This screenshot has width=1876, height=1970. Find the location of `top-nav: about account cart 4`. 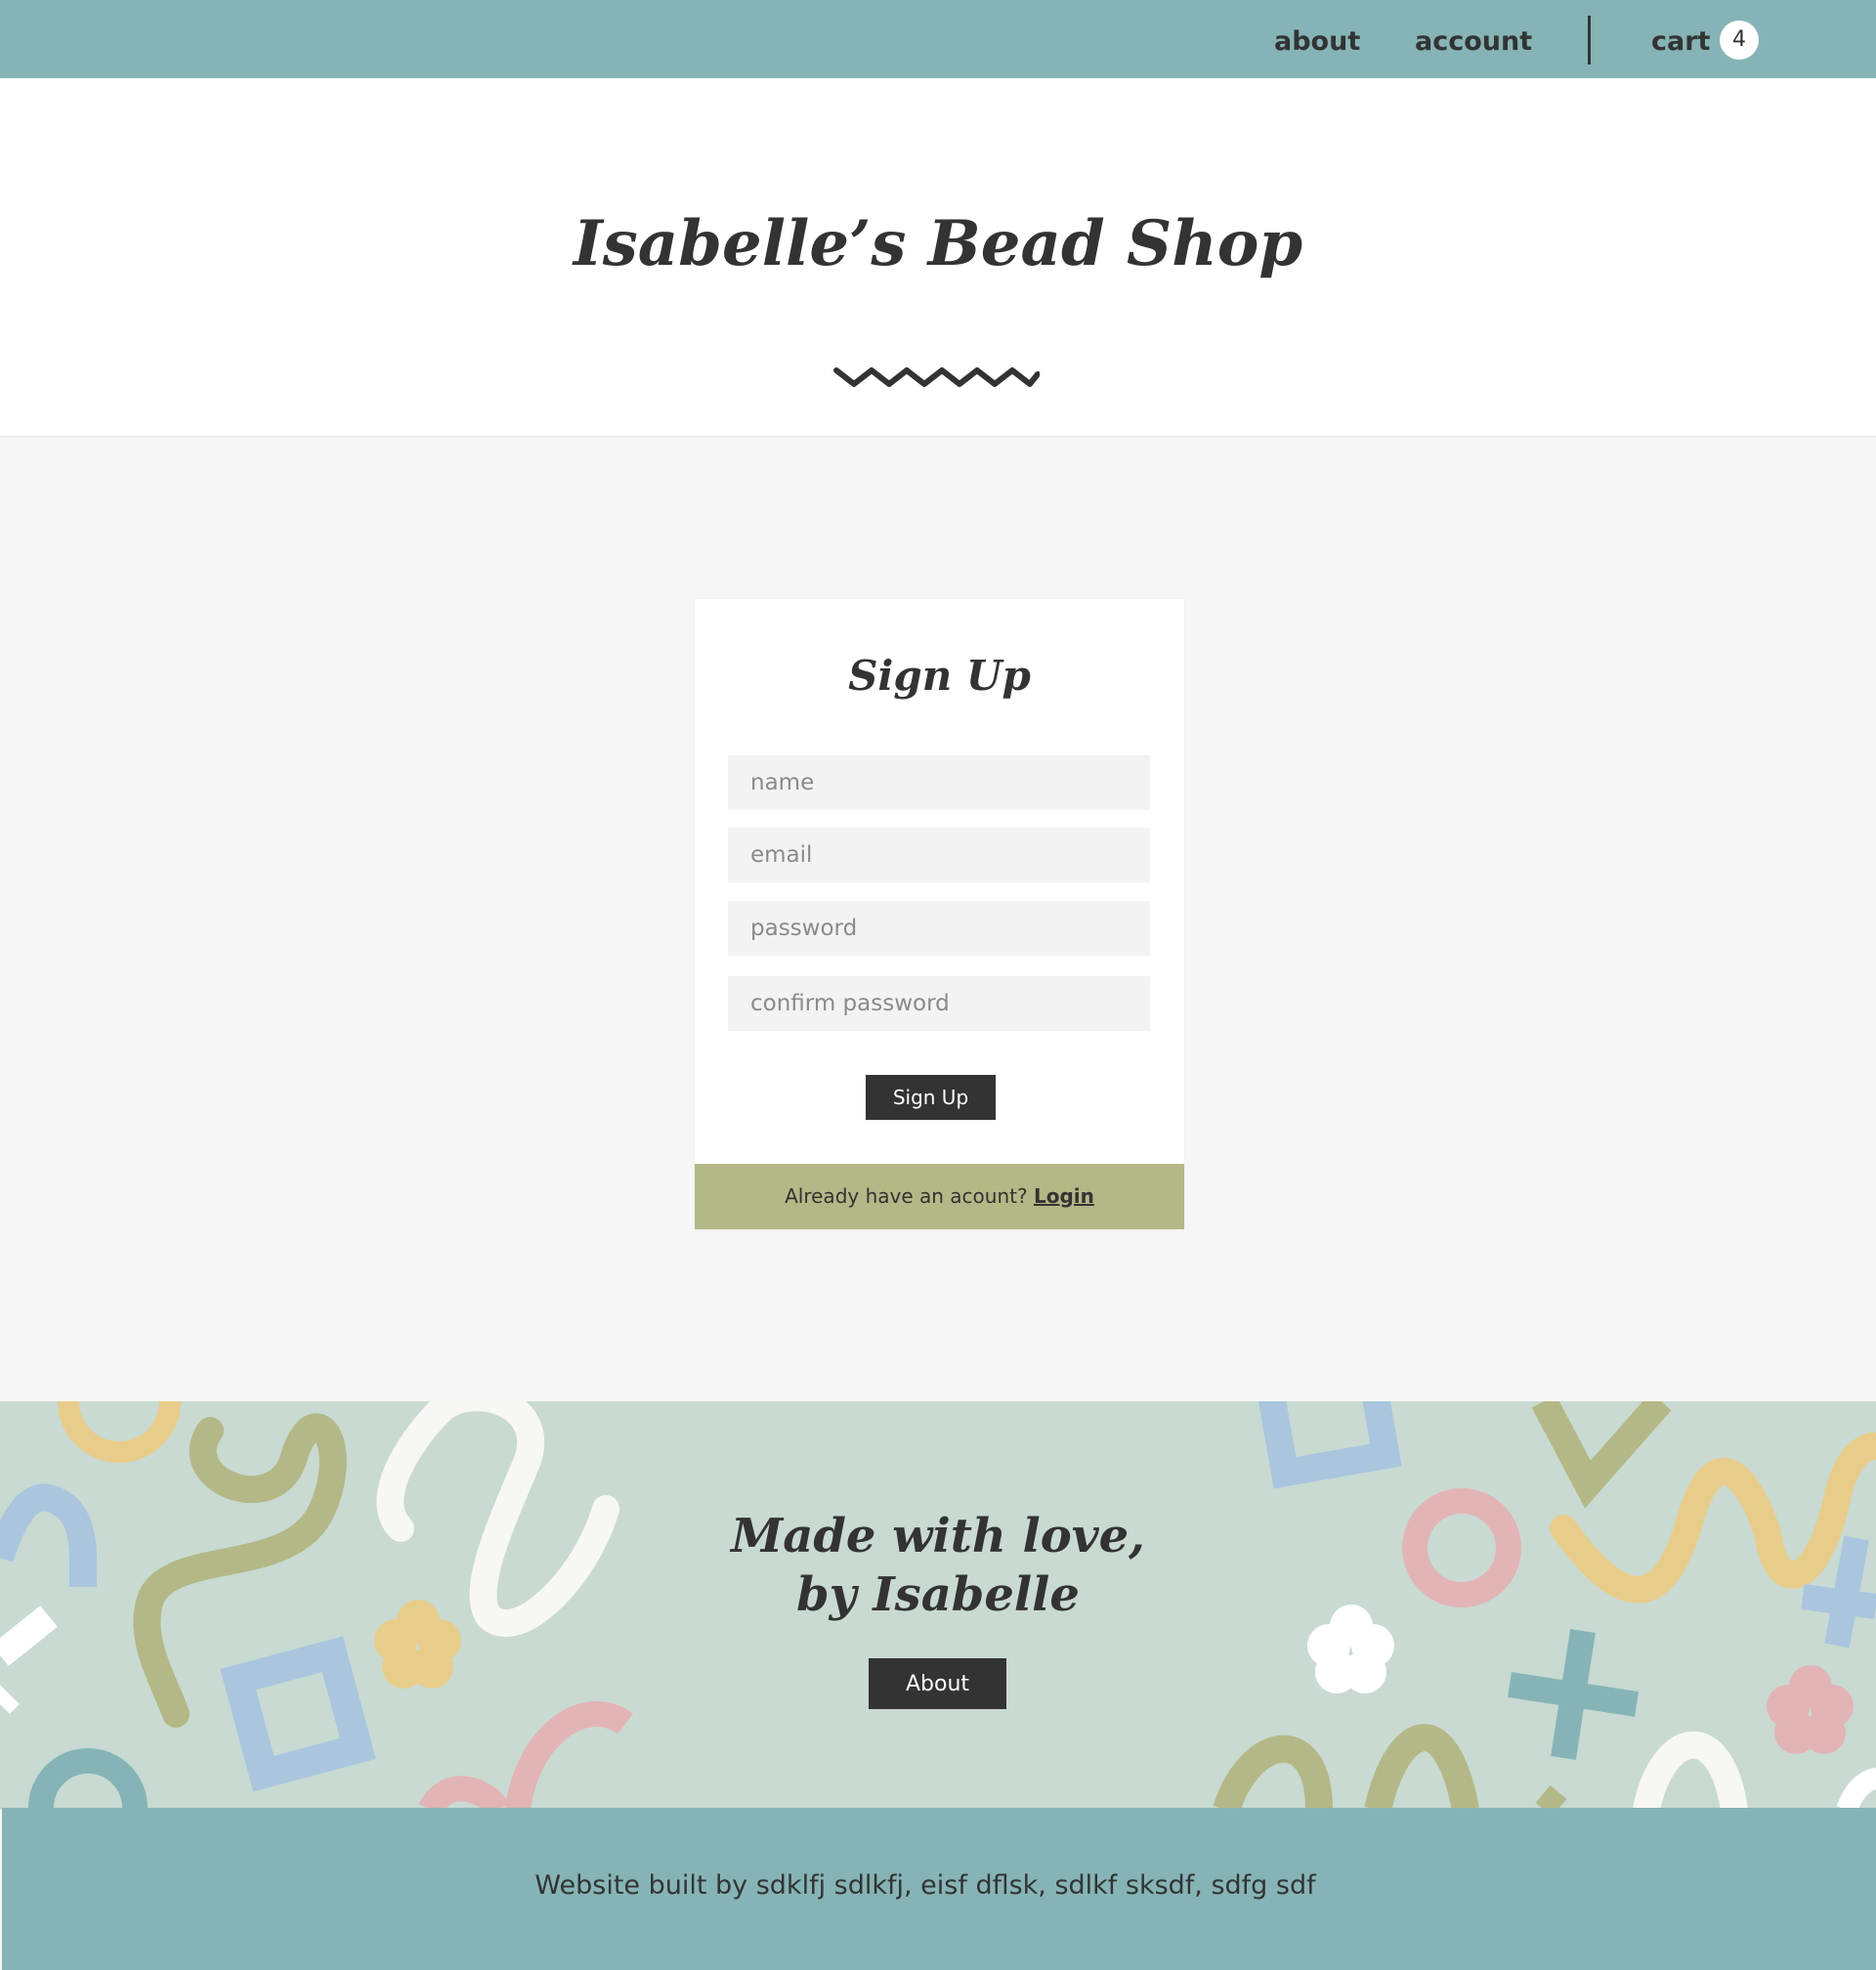

top-nav: about account cart 4 is located at coordinates (938, 39).